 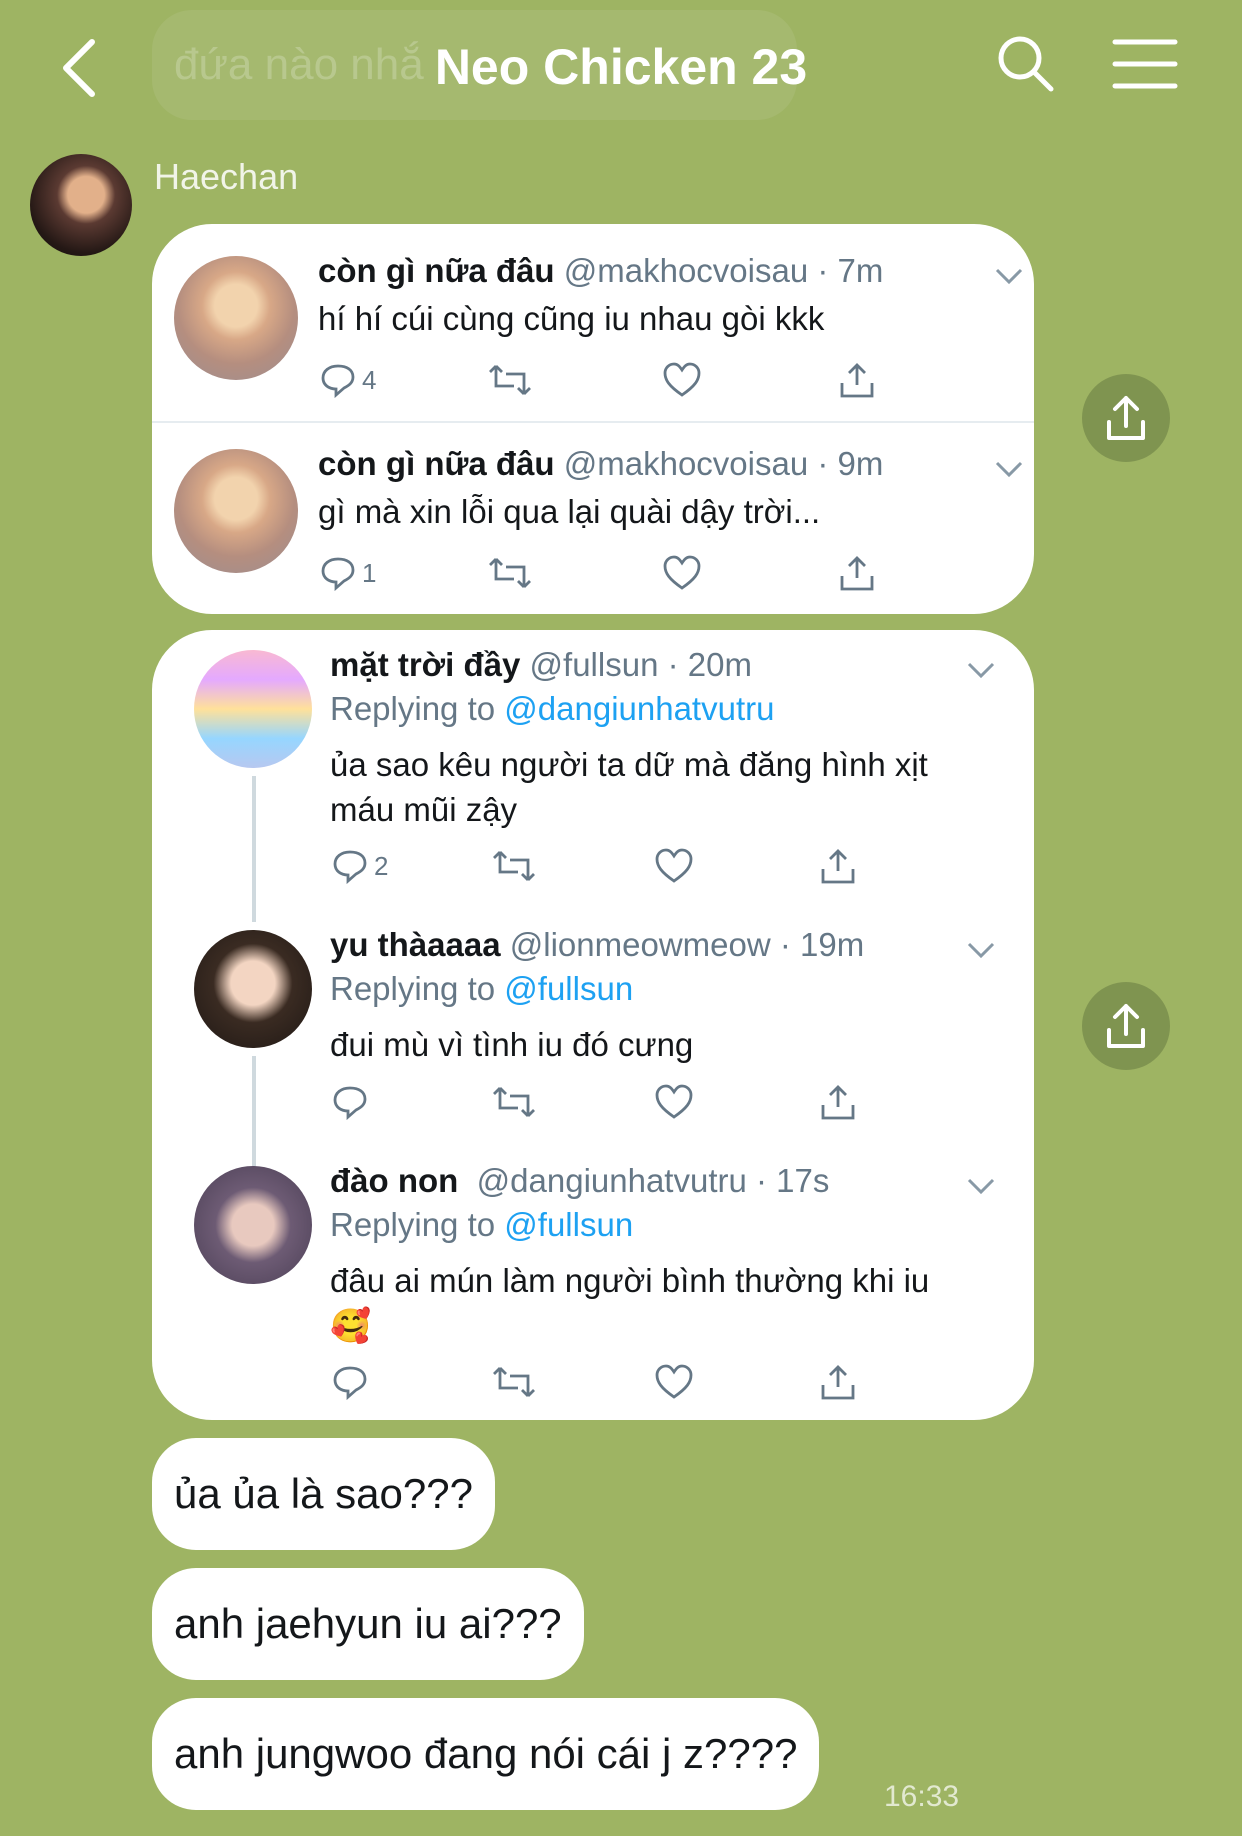 What do you see at coordinates (486, 1754) in the screenshot?
I see `message-bubble: anh jungwoo đang nói cái j z????` at bounding box center [486, 1754].